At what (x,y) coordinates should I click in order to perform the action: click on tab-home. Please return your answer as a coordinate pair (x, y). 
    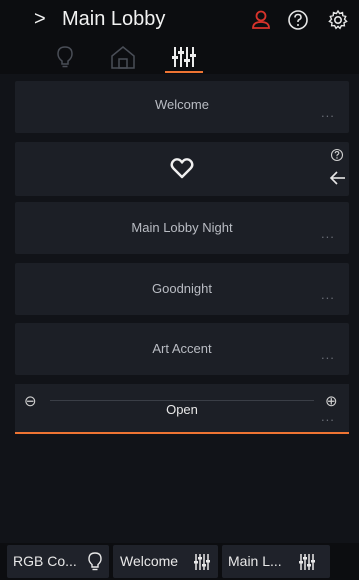
    Looking at the image, I should click on (122, 57).